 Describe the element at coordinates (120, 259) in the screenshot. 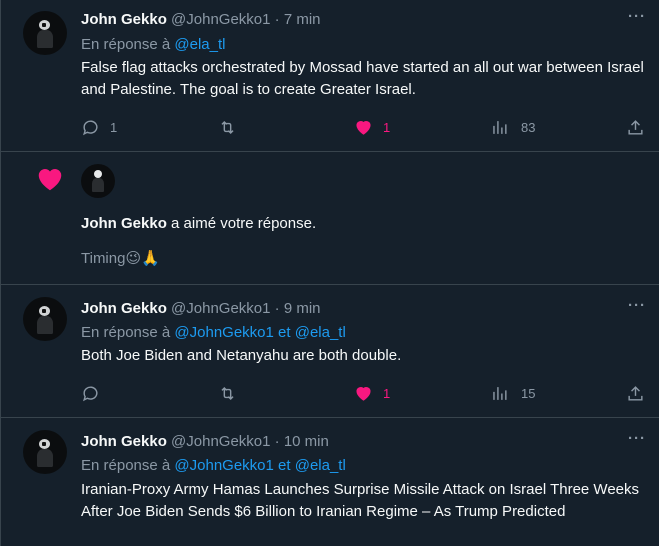

I see `liked-reply-text: Timing😉🙏` at that location.